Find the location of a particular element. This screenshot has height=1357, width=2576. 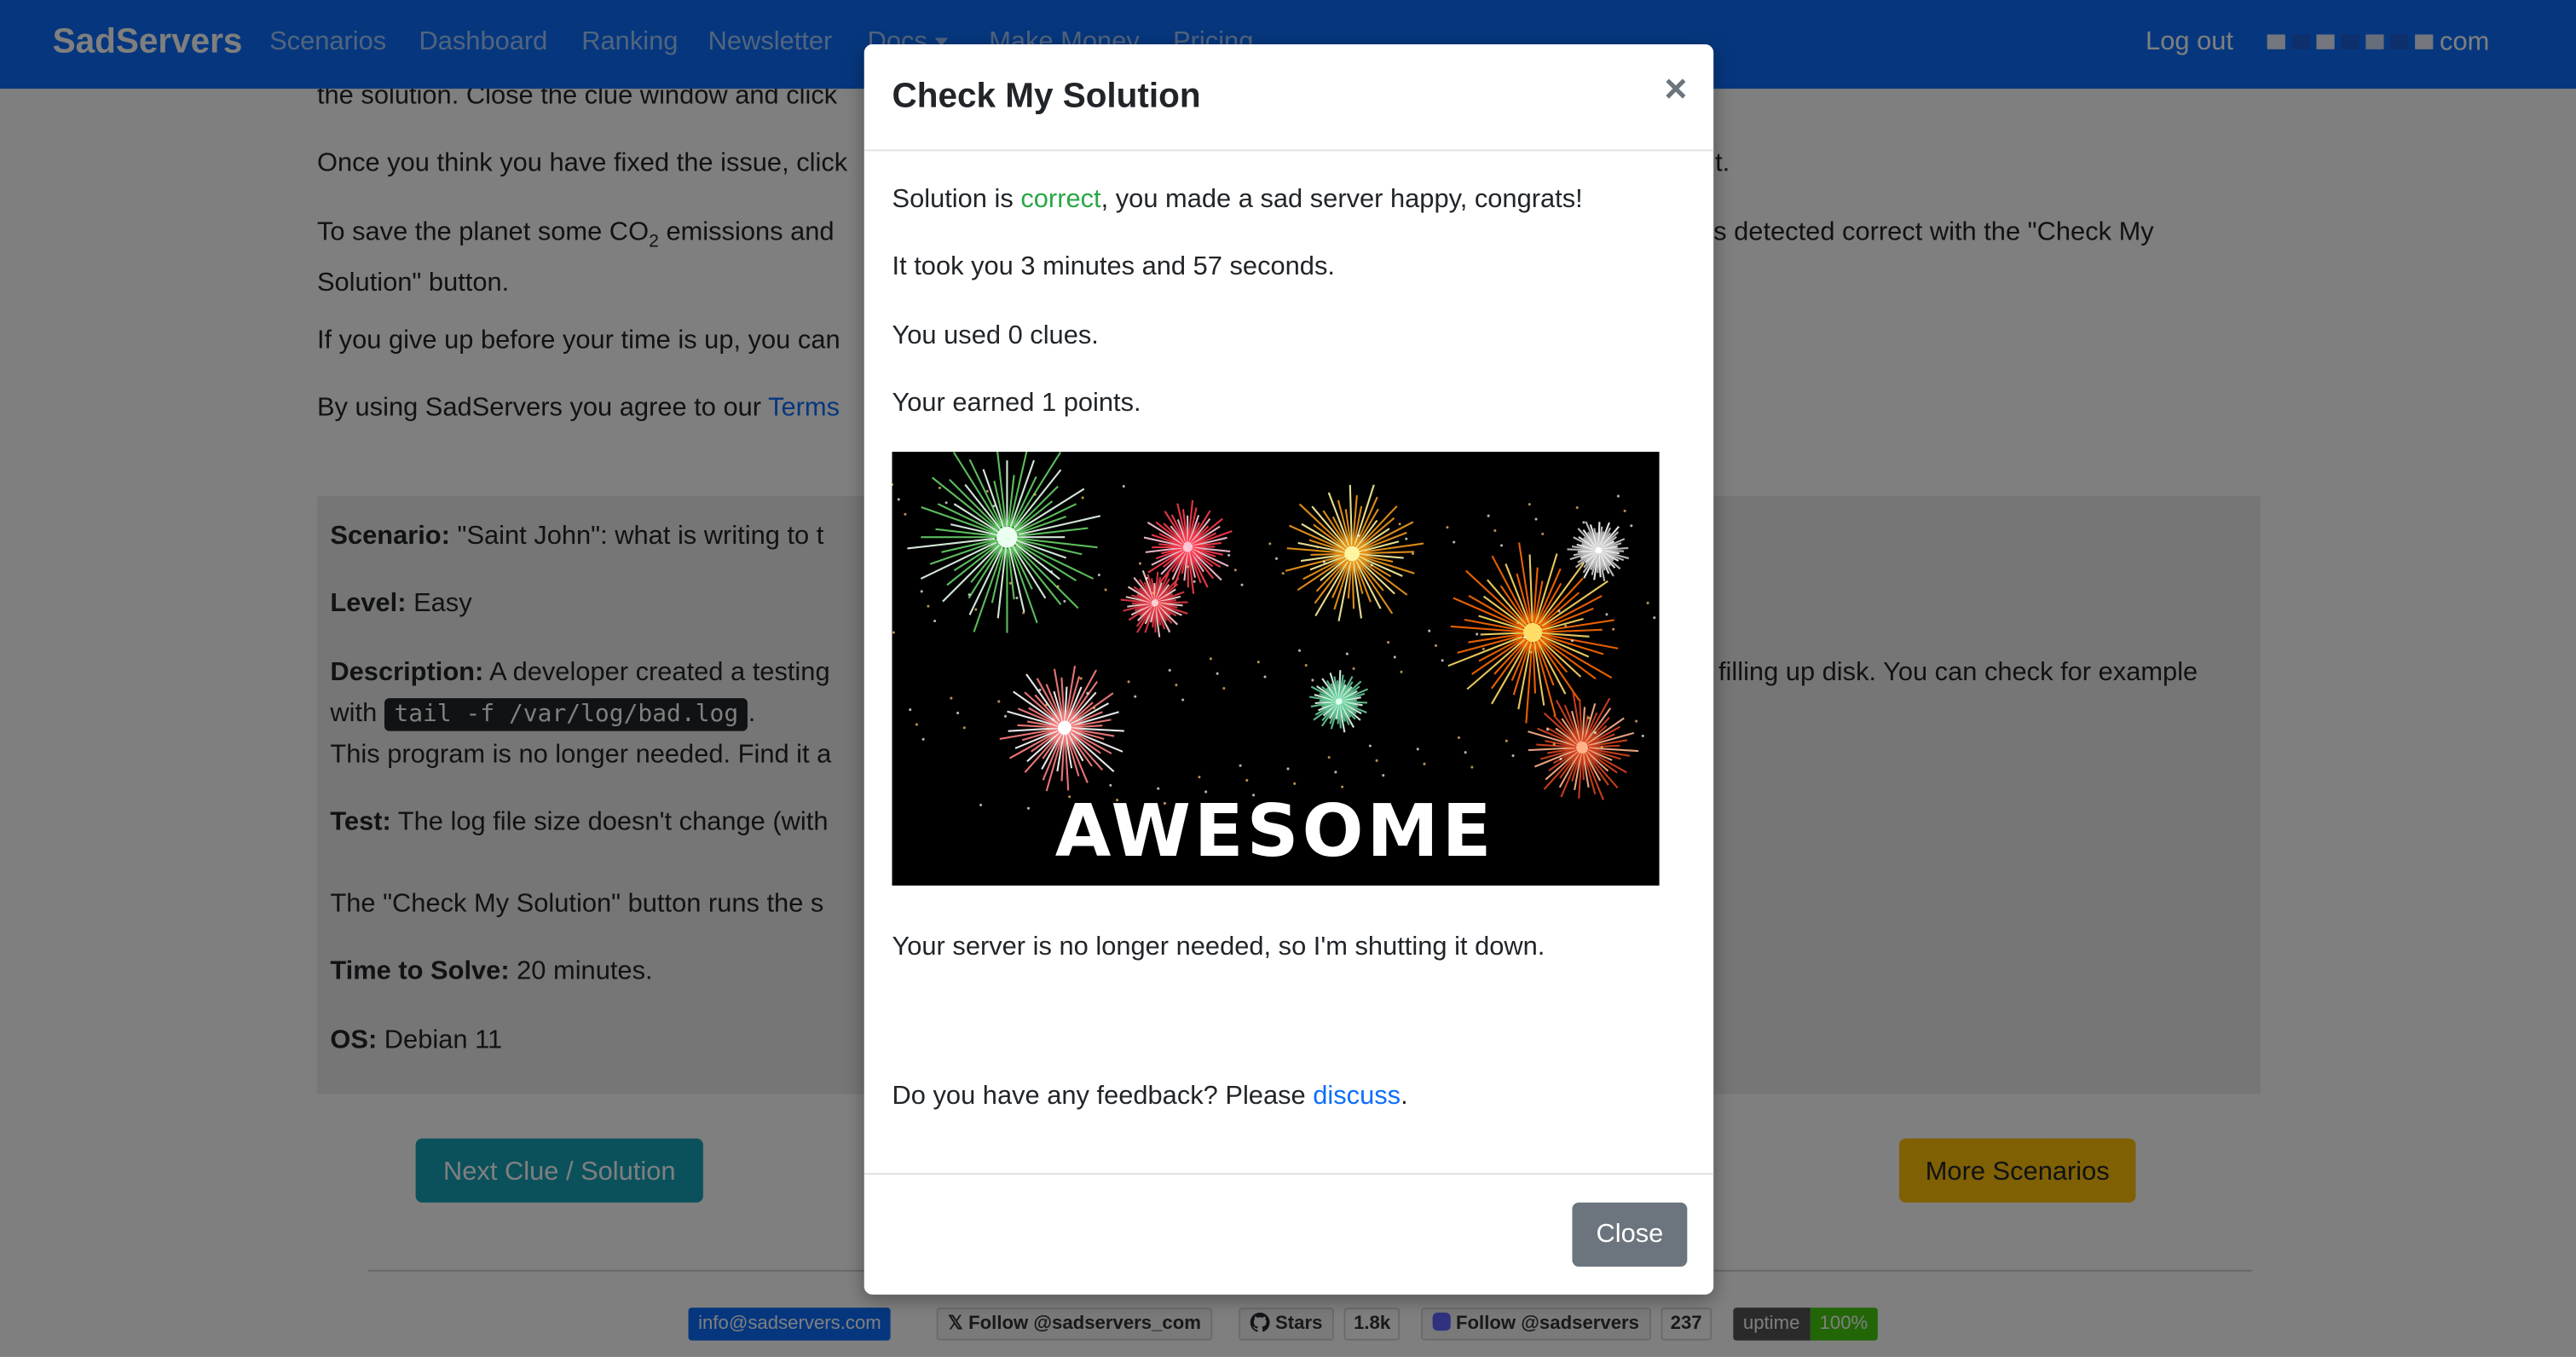

correct-status: correct is located at coordinates (1060, 199).